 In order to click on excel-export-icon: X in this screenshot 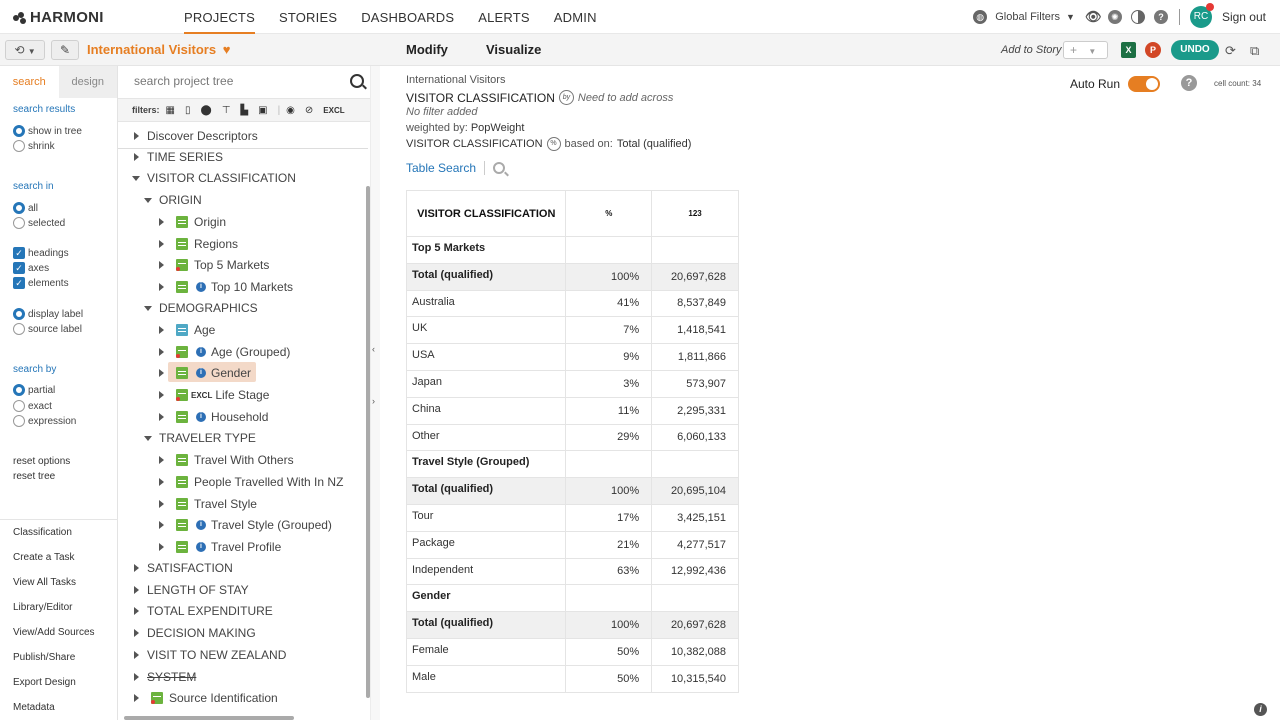, I will do `click(1128, 50)`.